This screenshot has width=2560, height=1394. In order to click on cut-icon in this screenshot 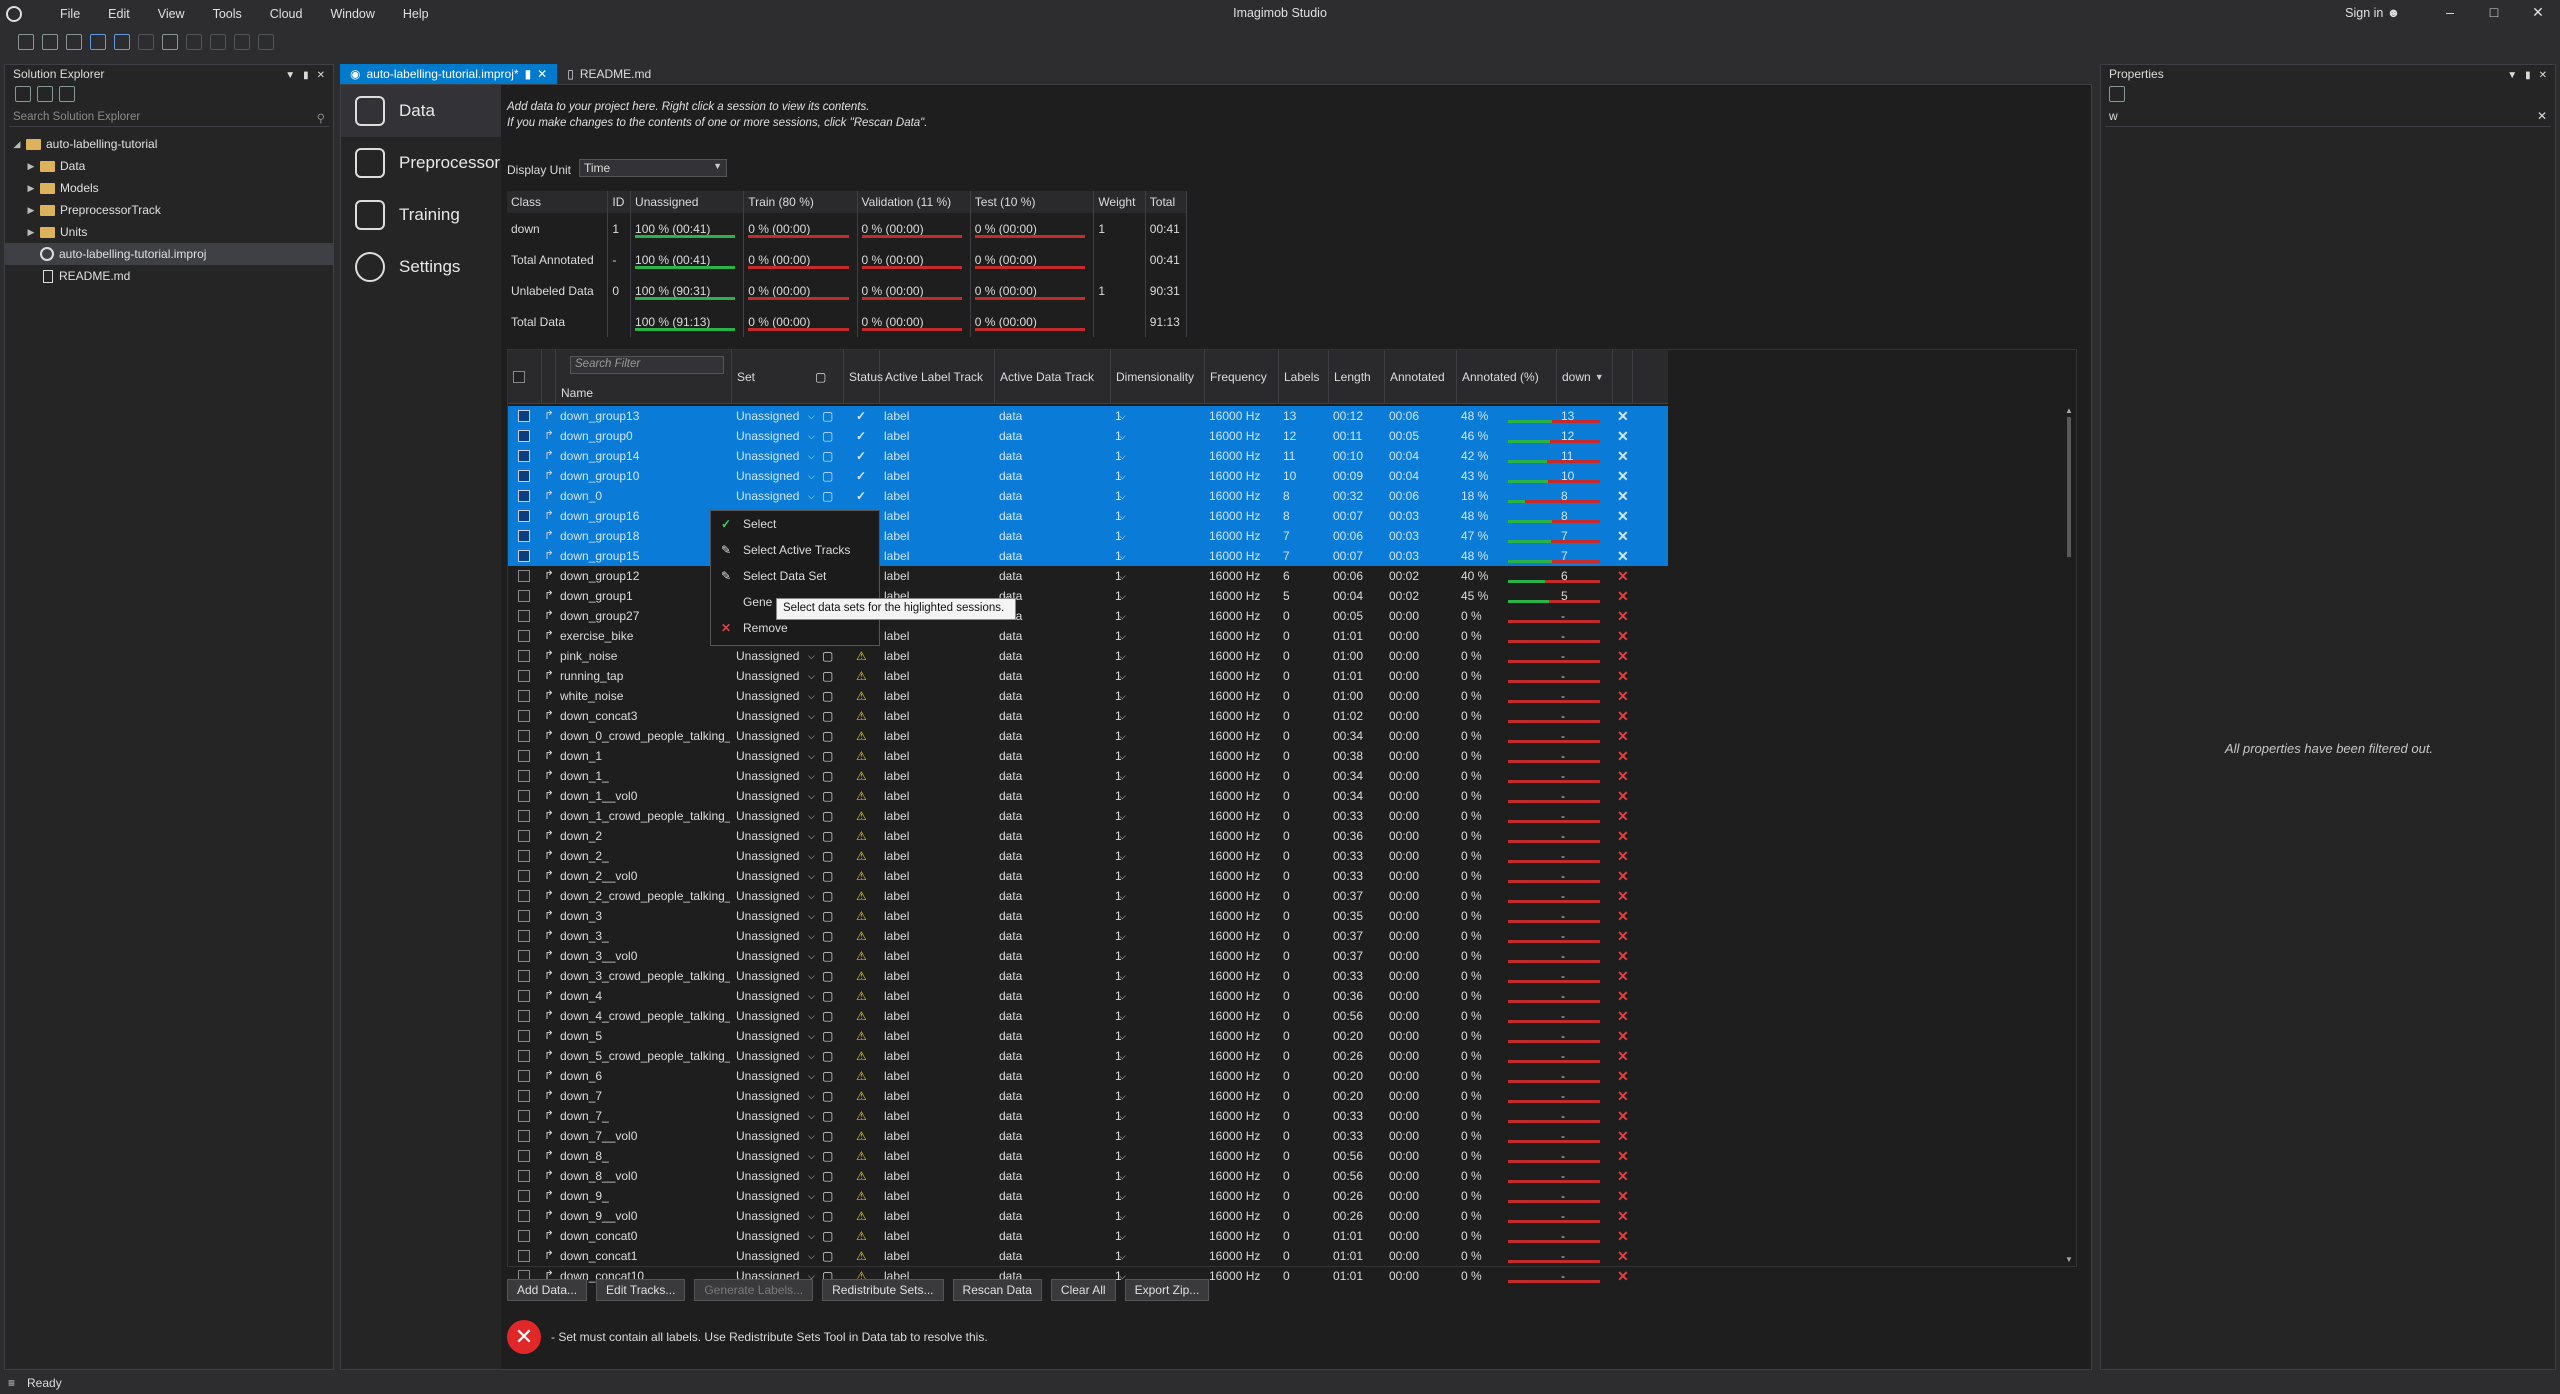, I will do `click(146, 42)`.